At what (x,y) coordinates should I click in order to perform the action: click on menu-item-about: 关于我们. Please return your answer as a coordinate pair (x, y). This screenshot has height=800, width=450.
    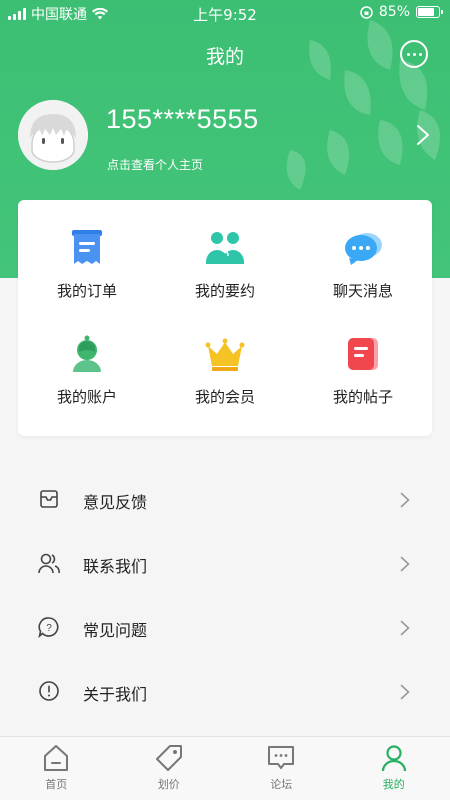
    Looking at the image, I should click on (225, 692).